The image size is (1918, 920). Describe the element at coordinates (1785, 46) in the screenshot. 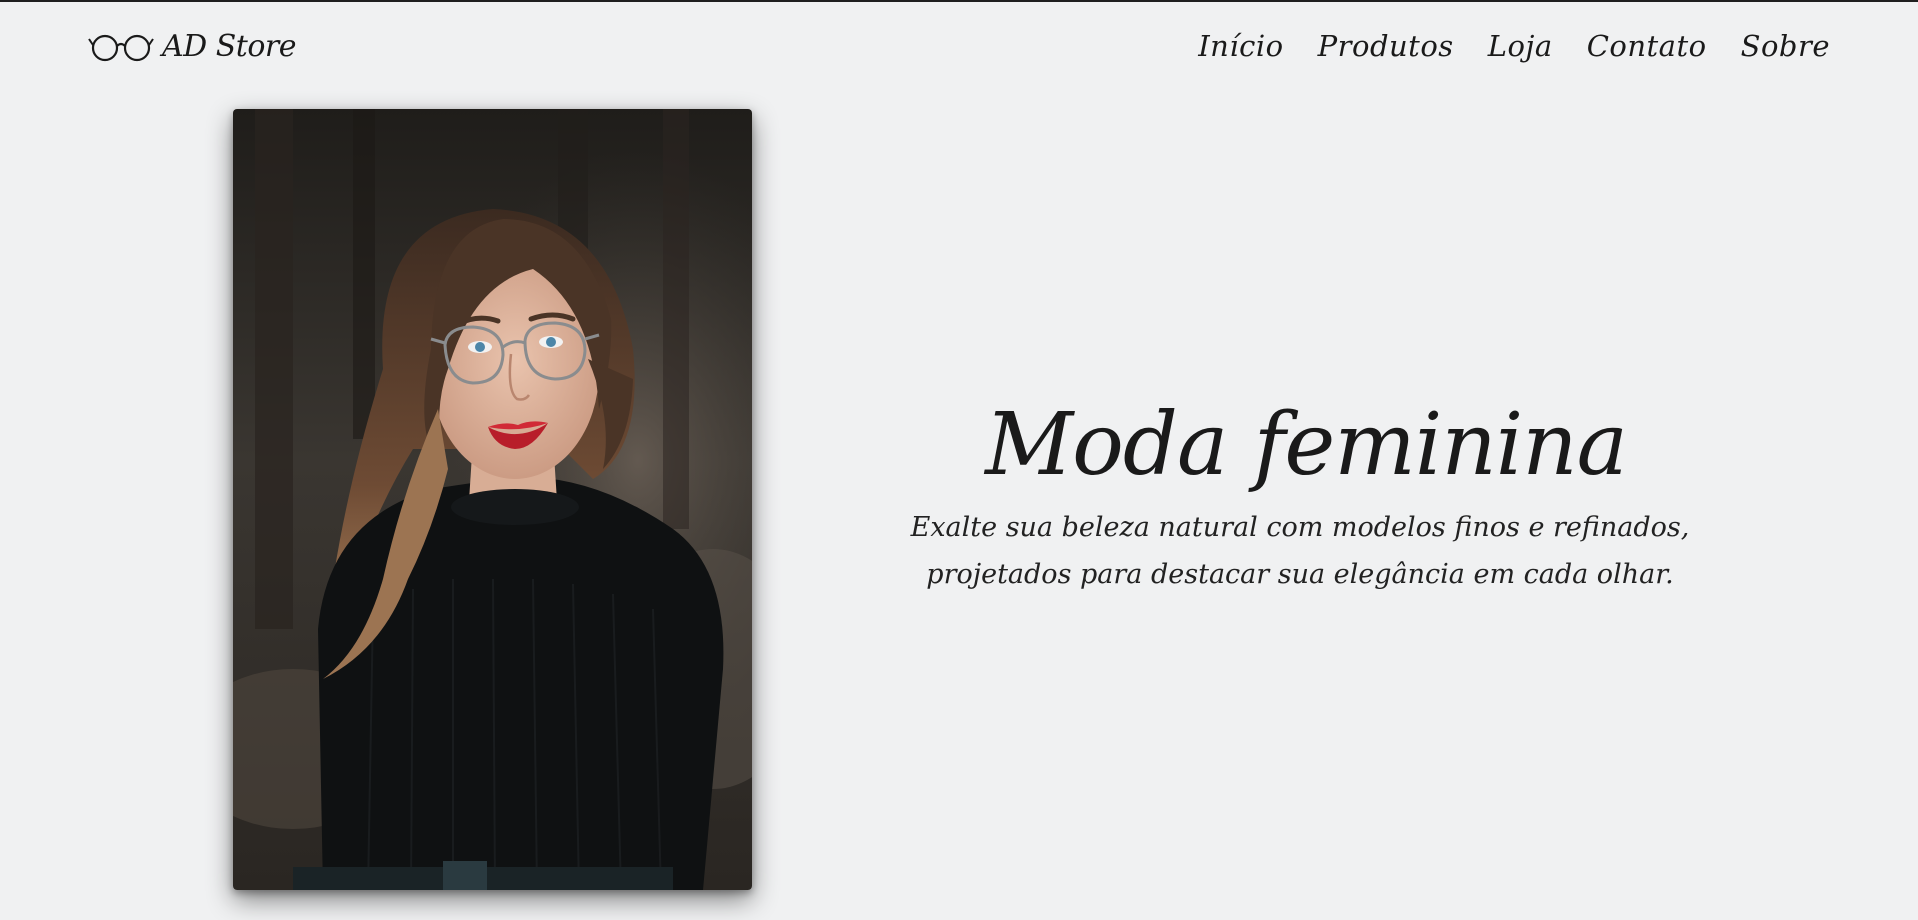

I see `nav-link-sobre: Sobre` at that location.